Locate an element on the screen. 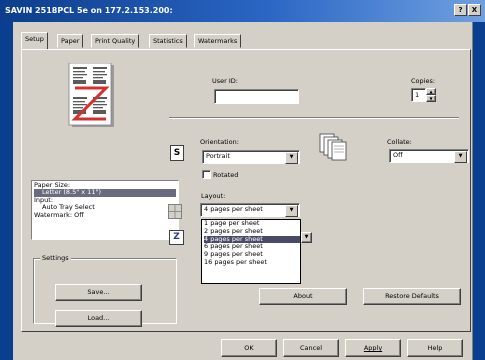  window-title: SAVIN 2518PCL 5e on 177.2.153.200: is located at coordinates (89, 10).